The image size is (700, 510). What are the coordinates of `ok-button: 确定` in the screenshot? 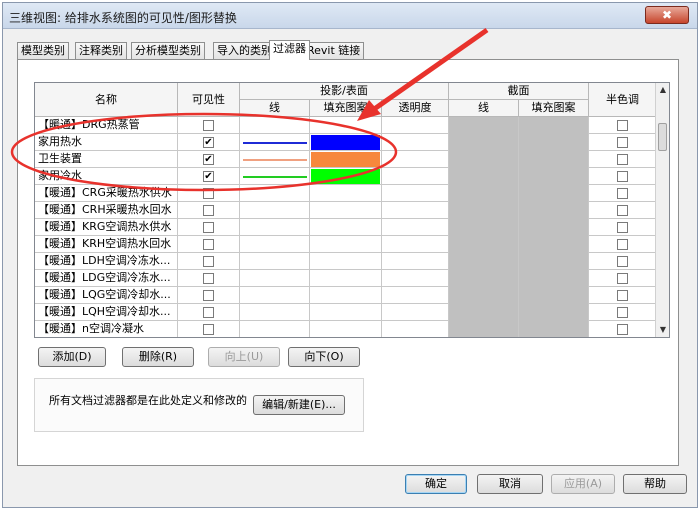 It's located at (436, 484).